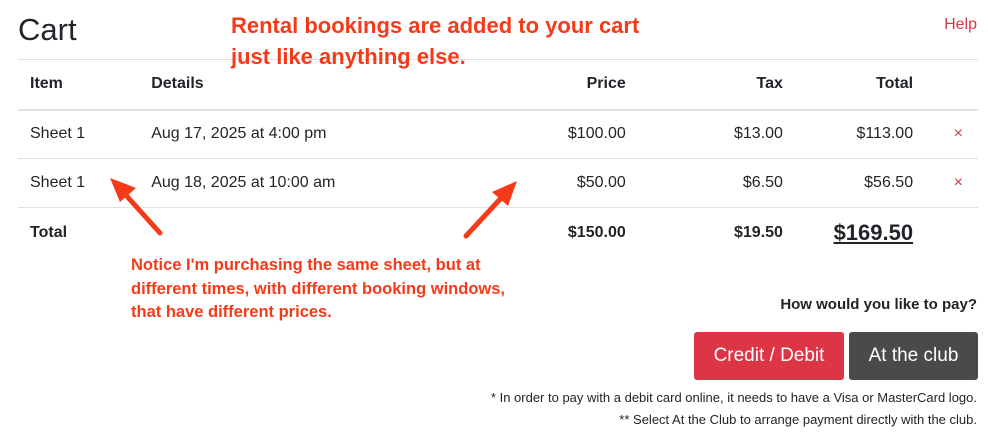  What do you see at coordinates (490, 210) in the screenshot?
I see `arrow-right` at bounding box center [490, 210].